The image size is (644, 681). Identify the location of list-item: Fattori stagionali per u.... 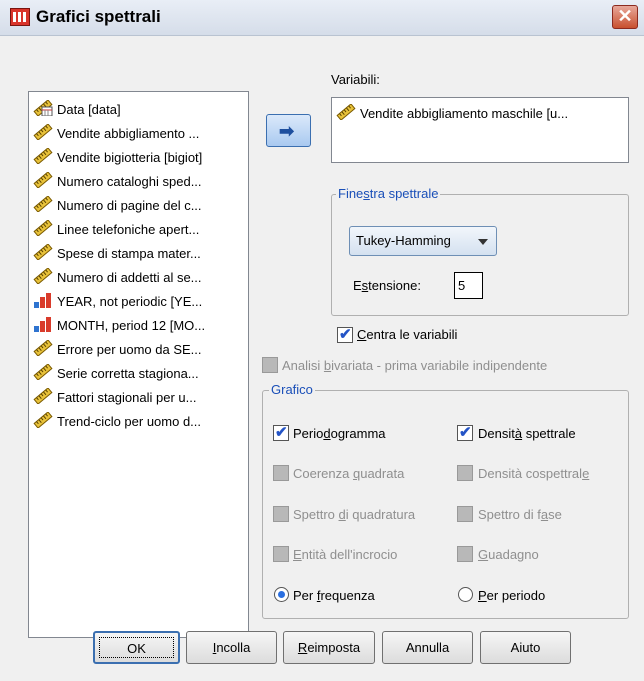
(138, 397).